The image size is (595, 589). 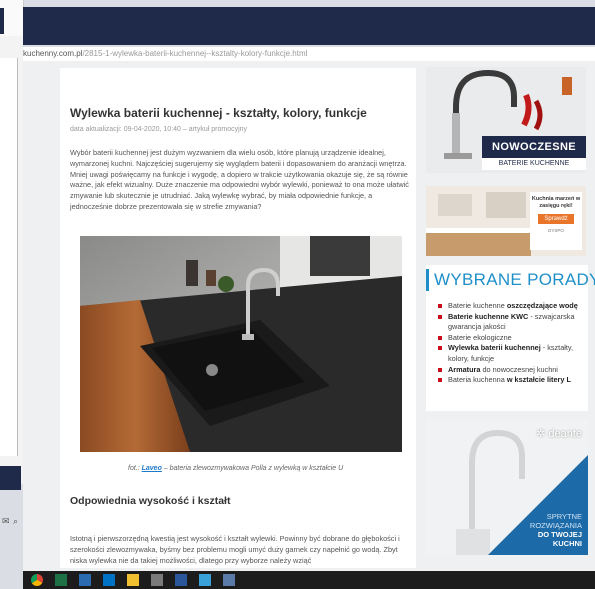 I want to click on tip-item: Baterie ekologiczne, so click(x=512, y=338).